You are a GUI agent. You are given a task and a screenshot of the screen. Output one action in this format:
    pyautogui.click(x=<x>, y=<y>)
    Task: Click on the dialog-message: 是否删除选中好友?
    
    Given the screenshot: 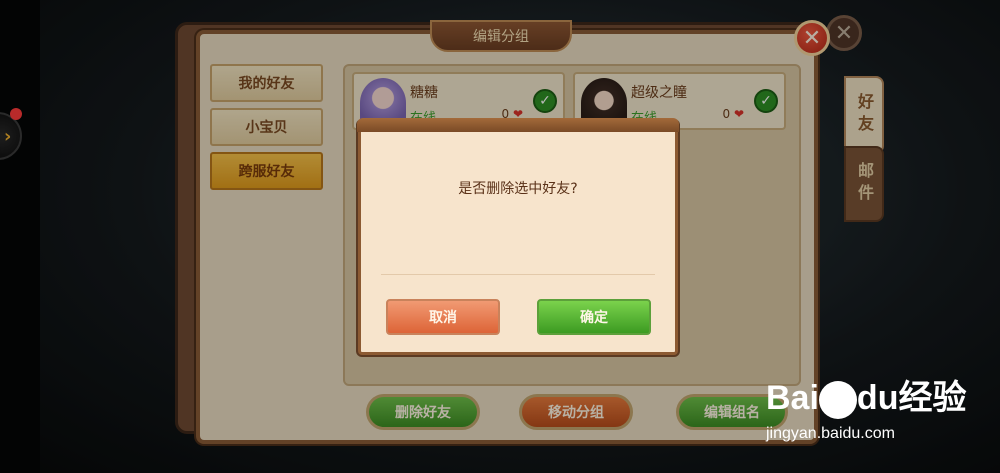 What is the action you would take?
    pyautogui.click(x=518, y=189)
    